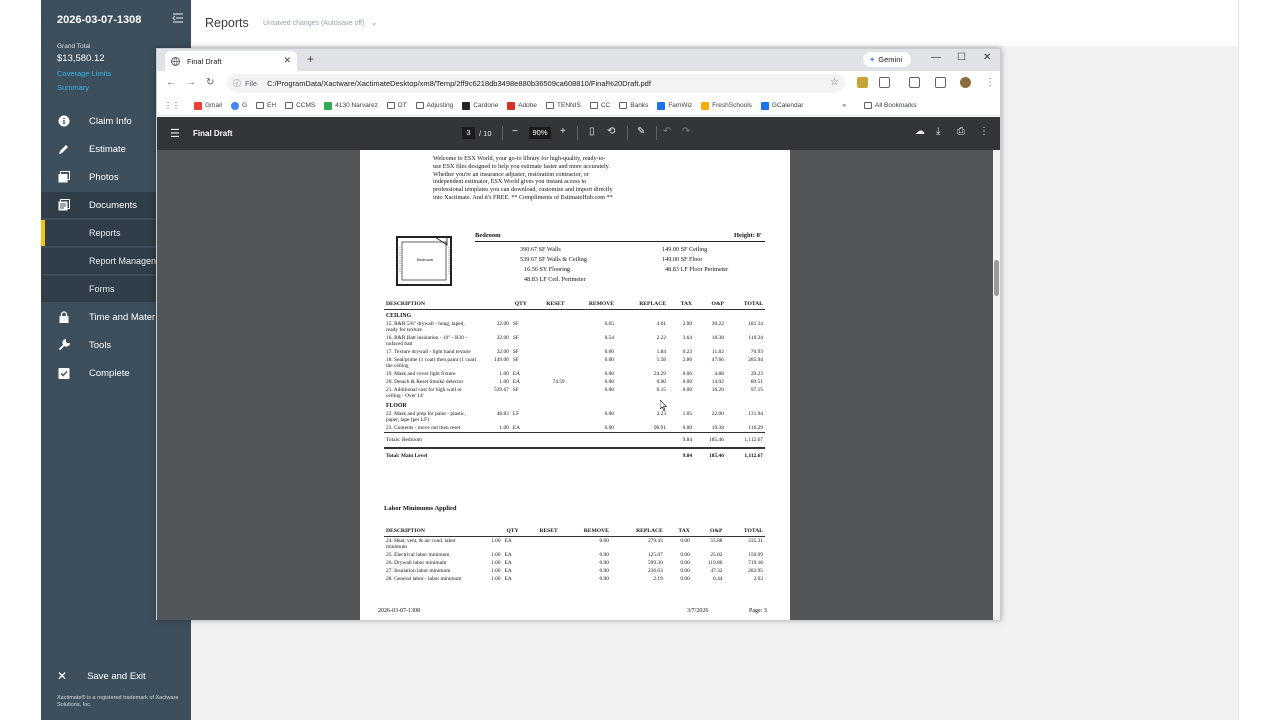  What do you see at coordinates (996, 278) in the screenshot?
I see `scrollbar-thumb` at bounding box center [996, 278].